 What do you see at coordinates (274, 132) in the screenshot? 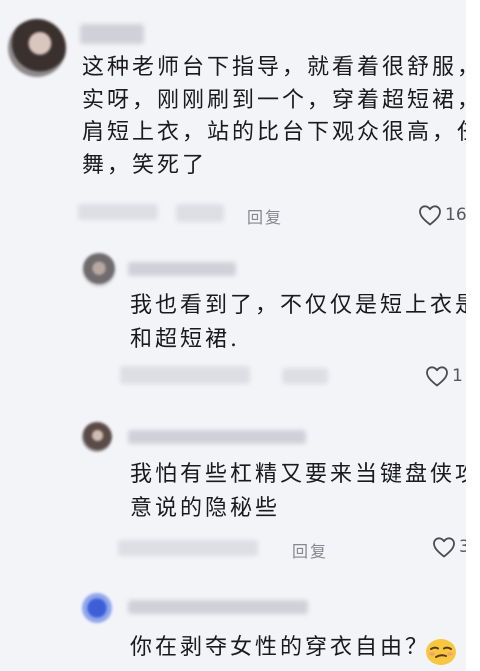
I see `comment-line: 肩短上衣，站的比台下观众很高，任` at bounding box center [274, 132].